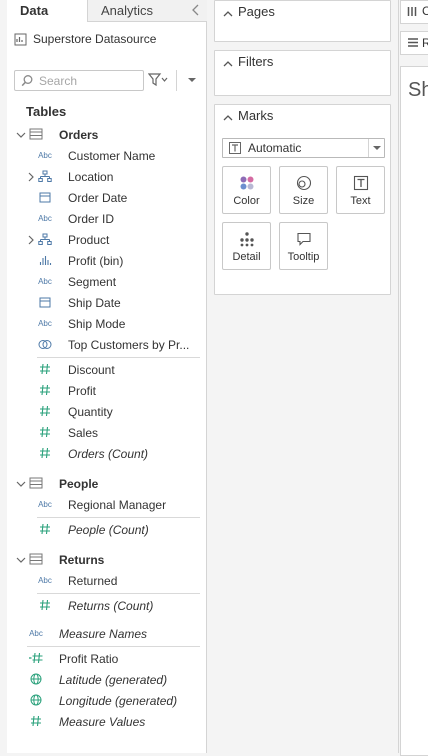 This screenshot has height=756, width=428. Describe the element at coordinates (127, 10) in the screenshot. I see `tab-analytics-label: Analytics` at that location.